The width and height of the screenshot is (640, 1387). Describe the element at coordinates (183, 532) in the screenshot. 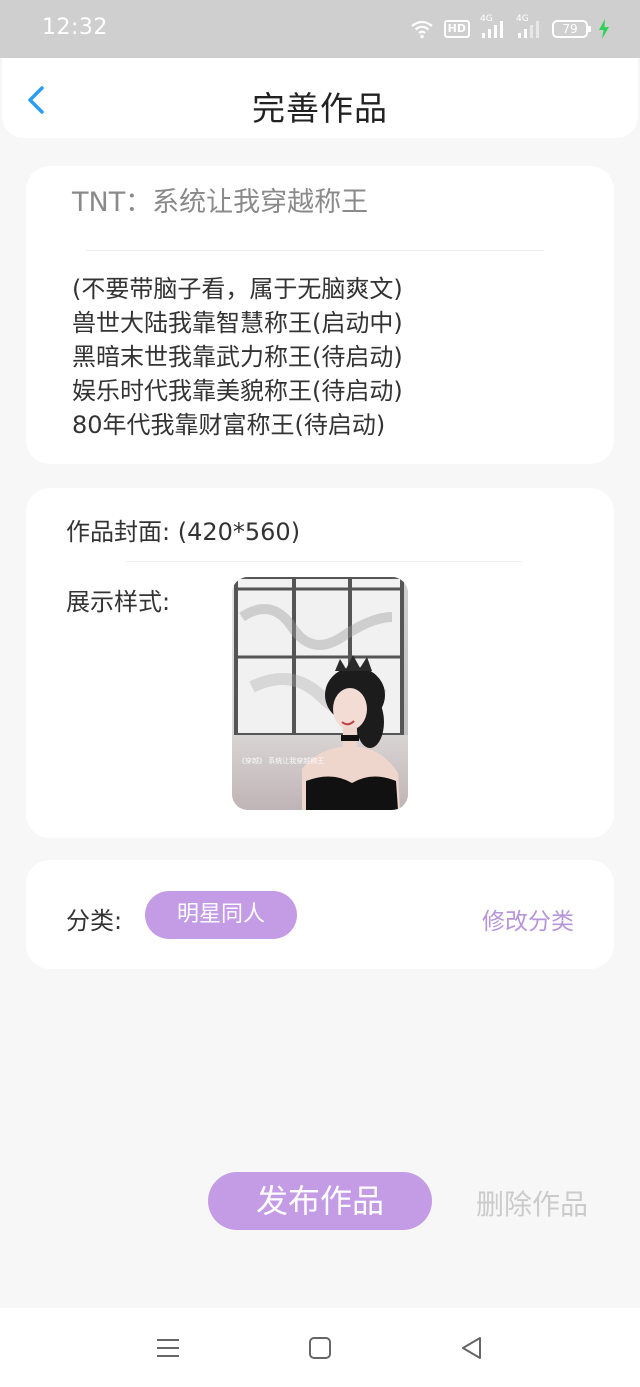

I see `cover-label: 作品封面: (420*560)` at that location.